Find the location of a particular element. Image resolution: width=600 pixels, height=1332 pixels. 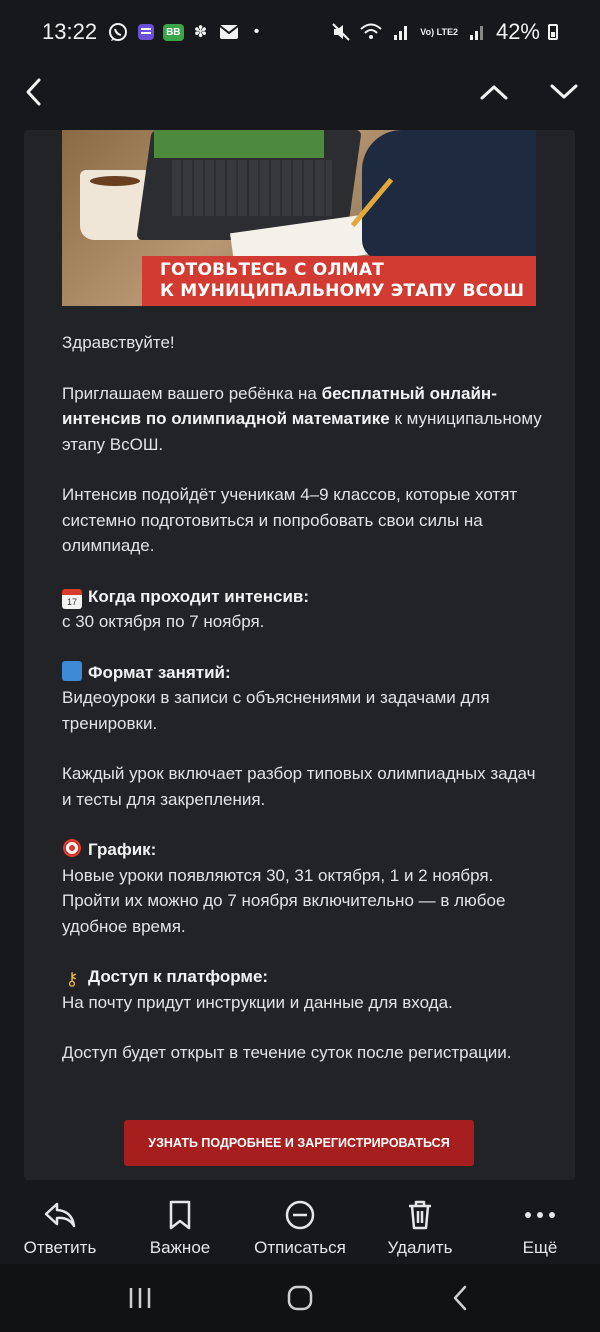

banner-line-2: К МУНИЦИПАЛЬНОМУ ЭТАПУ ВСОШ is located at coordinates (342, 291).